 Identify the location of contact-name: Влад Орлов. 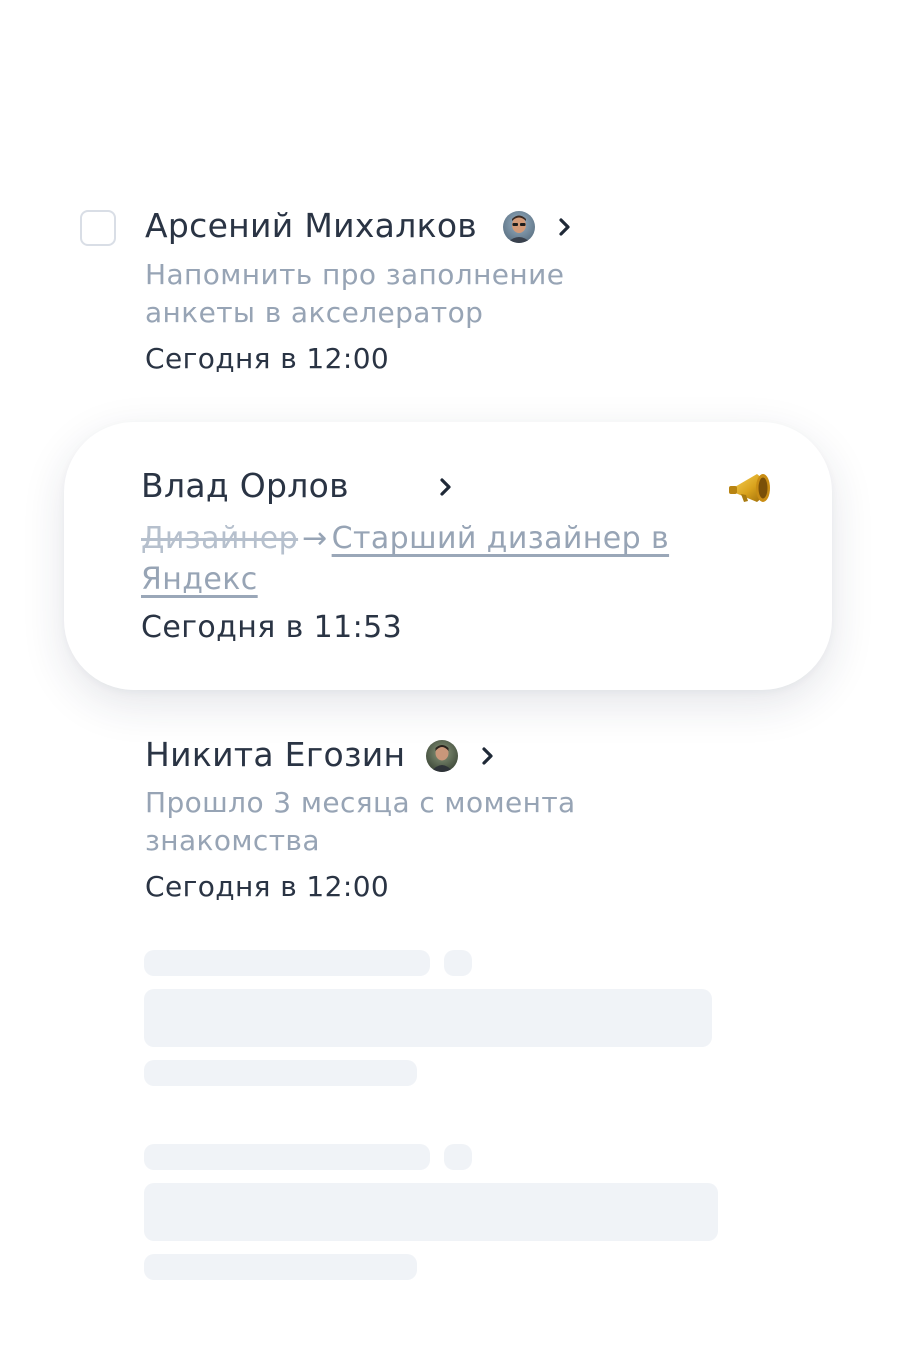
(245, 485).